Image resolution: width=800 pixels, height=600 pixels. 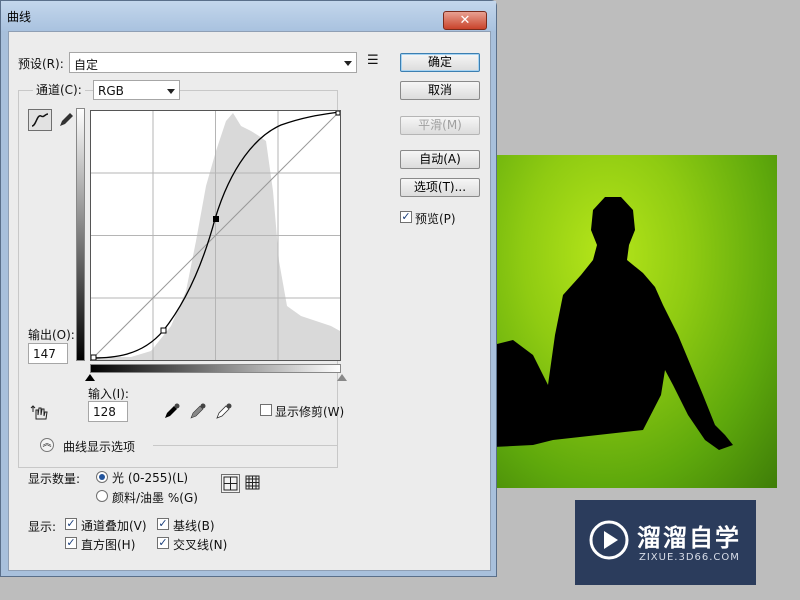 I want to click on curve-tool-icon, so click(x=40, y=120).